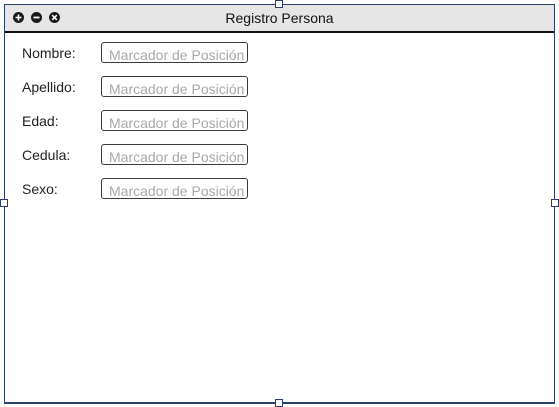 Image resolution: width=559 pixels, height=407 pixels. Describe the element at coordinates (46, 155) in the screenshot. I see `cedula-label: Cedula:` at that location.